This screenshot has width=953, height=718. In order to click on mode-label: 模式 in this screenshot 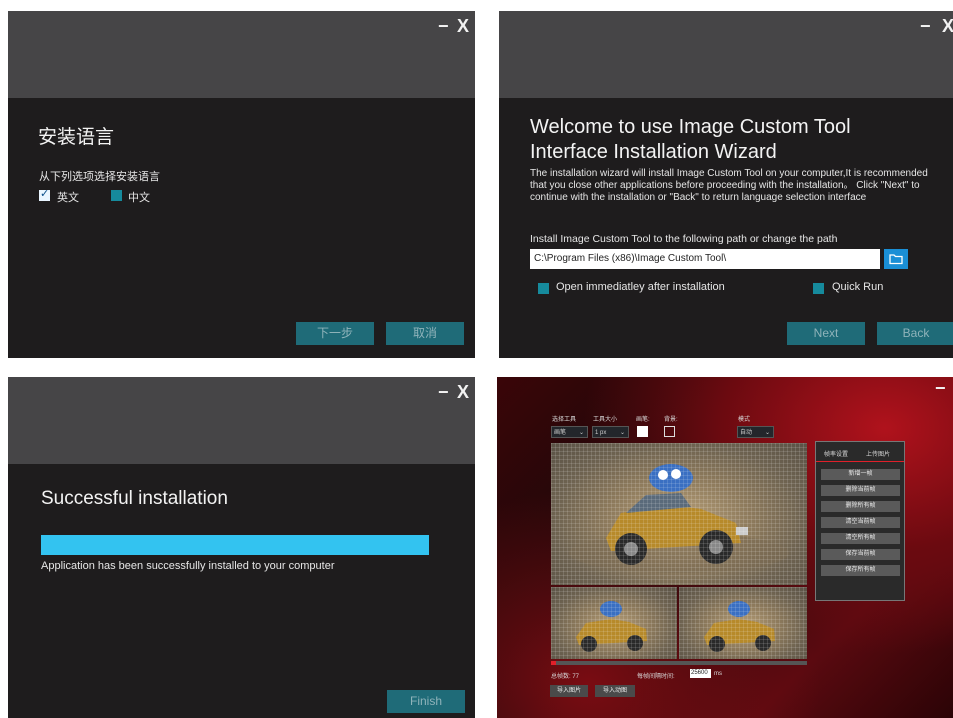, I will do `click(744, 420)`.